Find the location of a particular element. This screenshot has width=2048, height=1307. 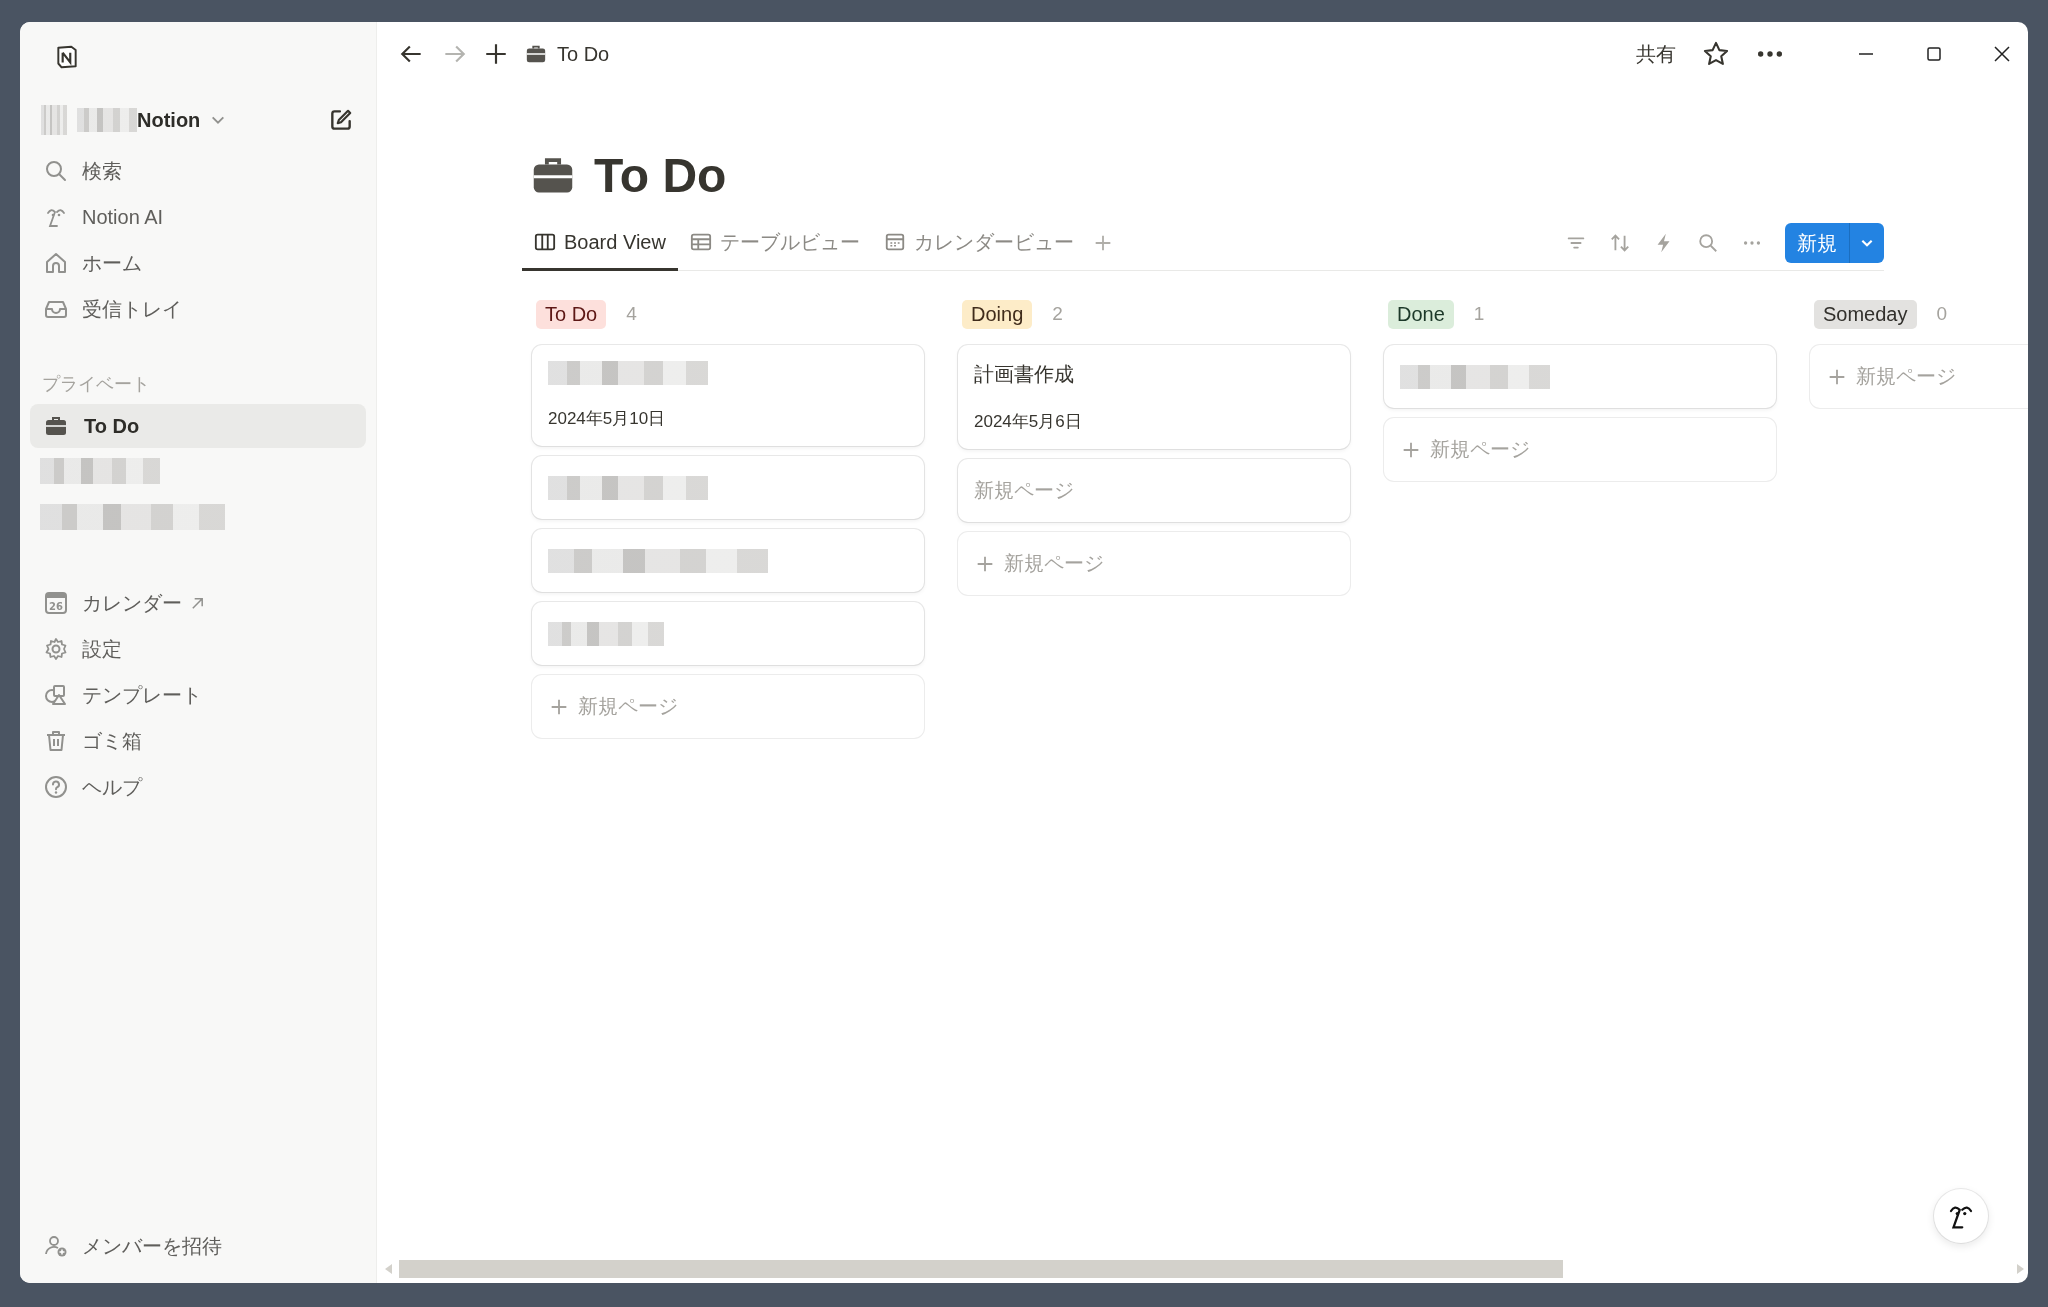

sort-icon is located at coordinates (1620, 243).